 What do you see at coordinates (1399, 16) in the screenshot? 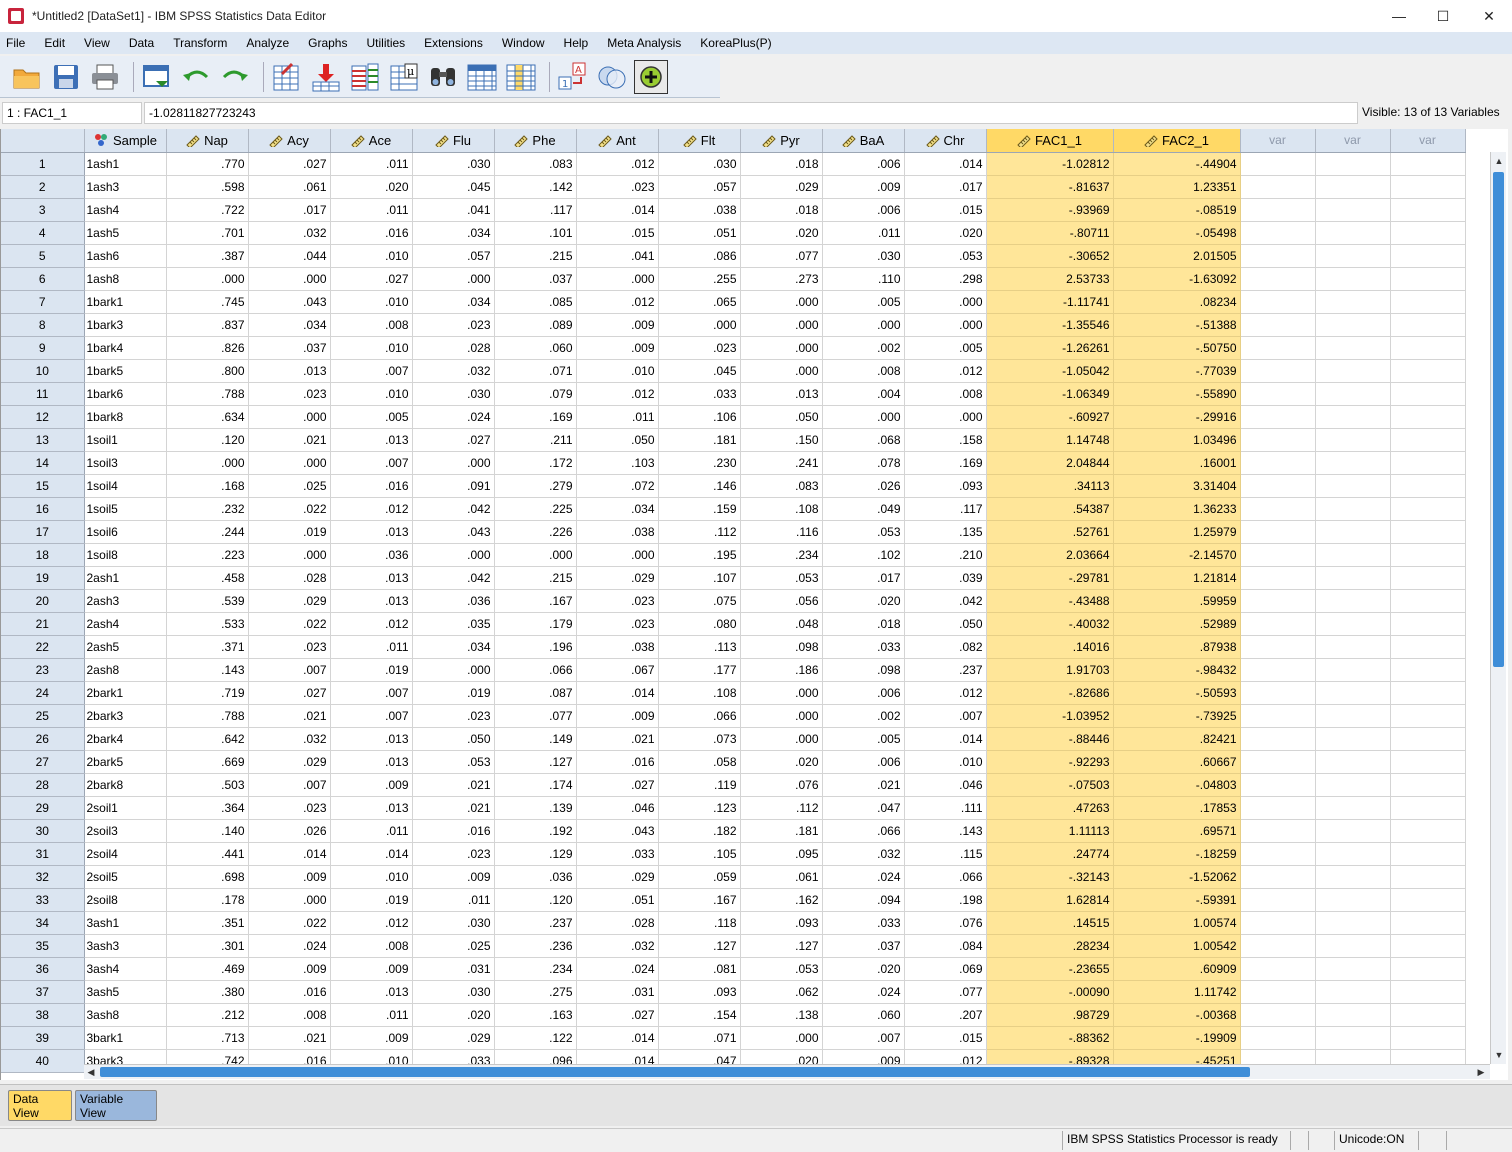
I see `minimize-button: —` at bounding box center [1399, 16].